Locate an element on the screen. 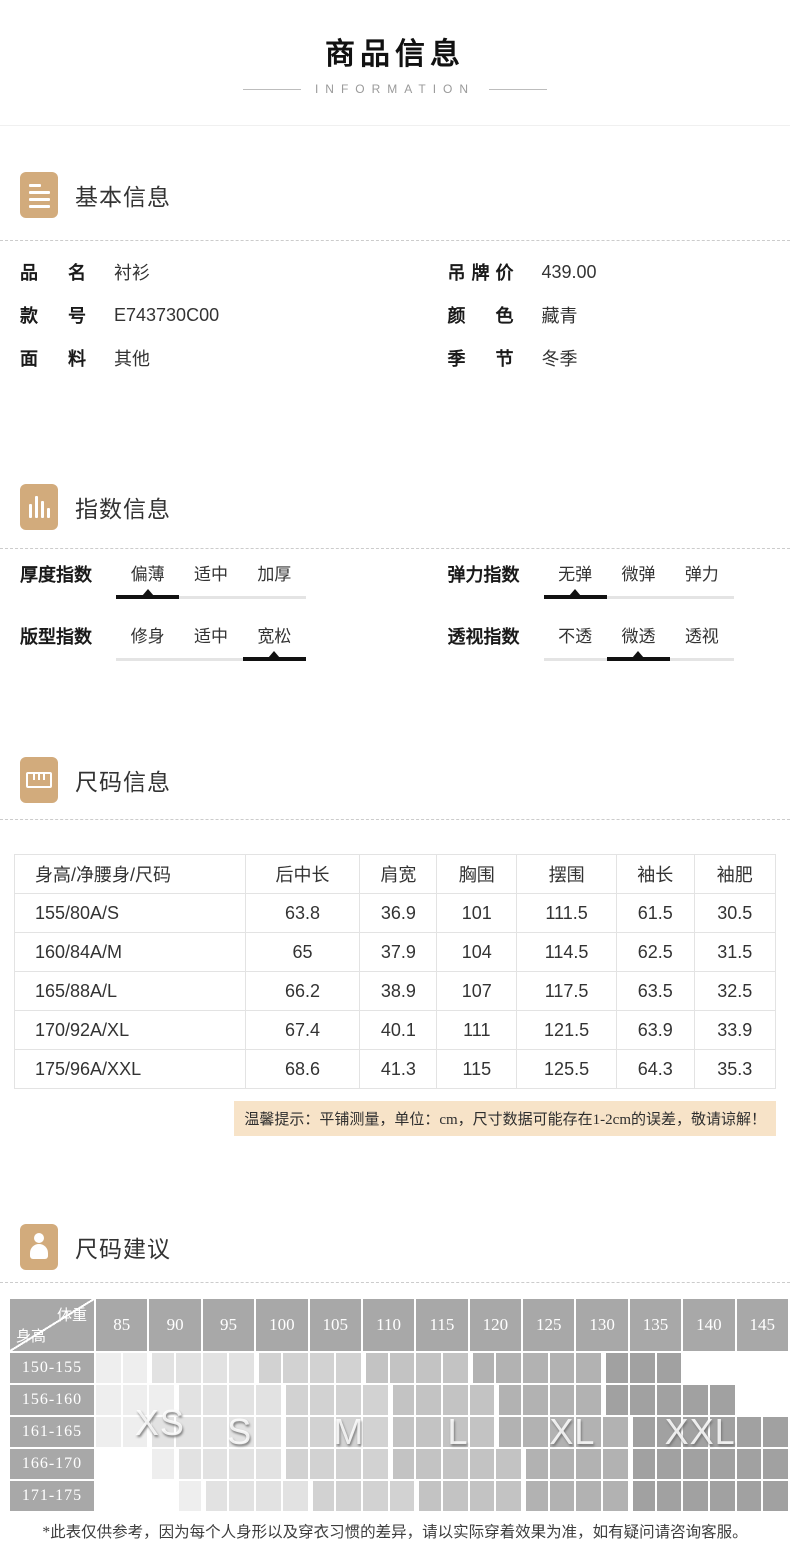 Image resolution: width=790 pixels, height=1542 pixels. field-row: 季节 冬季 is located at coordinates (609, 358).